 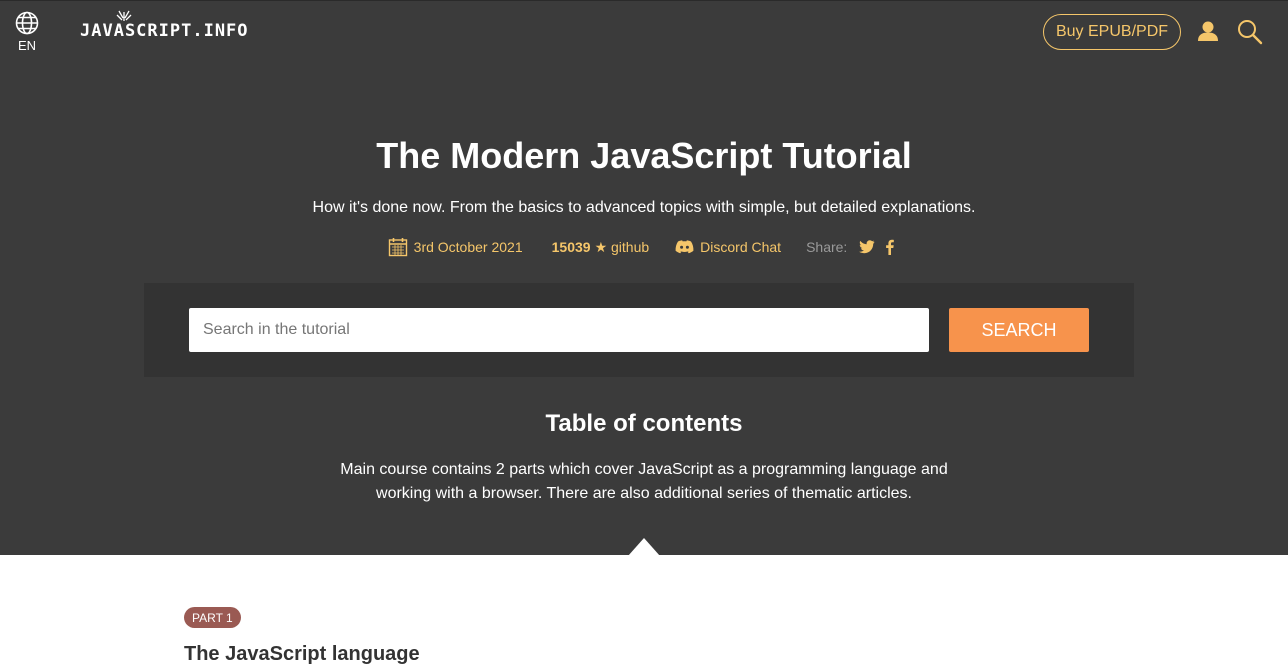 I want to click on section-notch, so click(x=644, y=547).